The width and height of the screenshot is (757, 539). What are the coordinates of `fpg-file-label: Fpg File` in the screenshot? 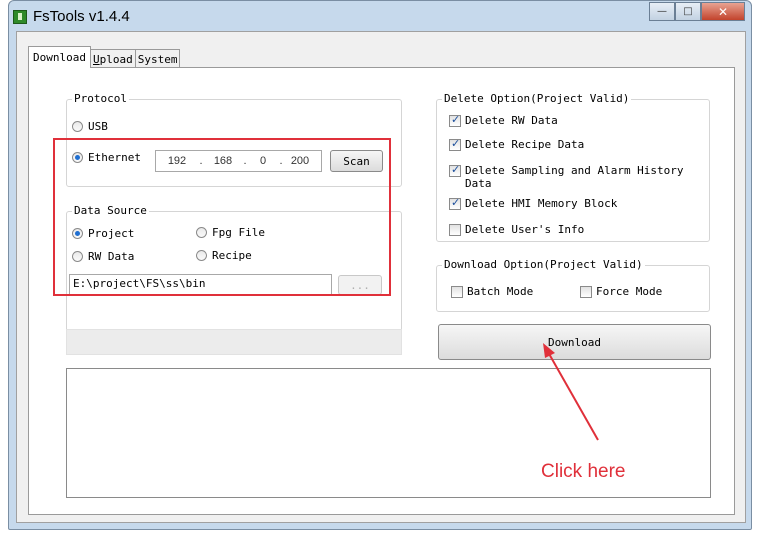 It's located at (238, 232).